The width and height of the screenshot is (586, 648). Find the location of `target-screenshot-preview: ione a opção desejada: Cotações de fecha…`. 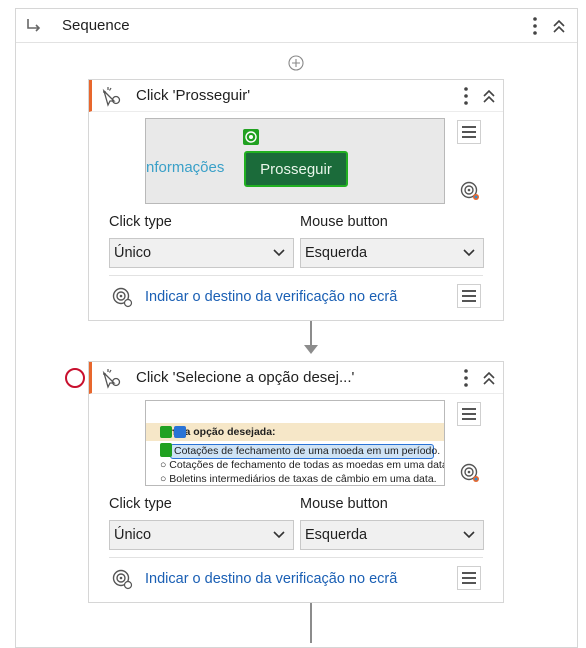

target-screenshot-preview: ione a opção desejada: Cotações de fecha… is located at coordinates (295, 443).